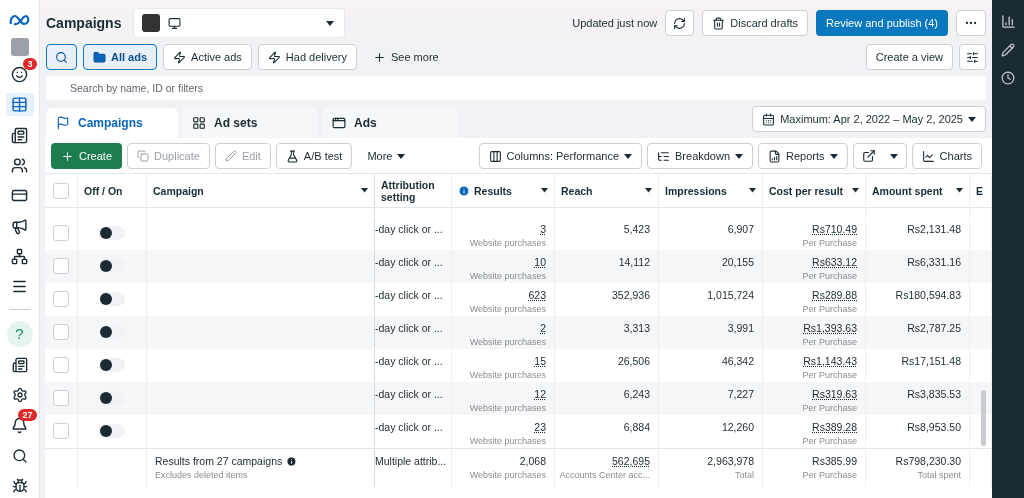 Image resolution: width=1024 pixels, height=498 pixels. Describe the element at coordinates (830, 328) in the screenshot. I see `table-cell: Rs1,393.63` at that location.